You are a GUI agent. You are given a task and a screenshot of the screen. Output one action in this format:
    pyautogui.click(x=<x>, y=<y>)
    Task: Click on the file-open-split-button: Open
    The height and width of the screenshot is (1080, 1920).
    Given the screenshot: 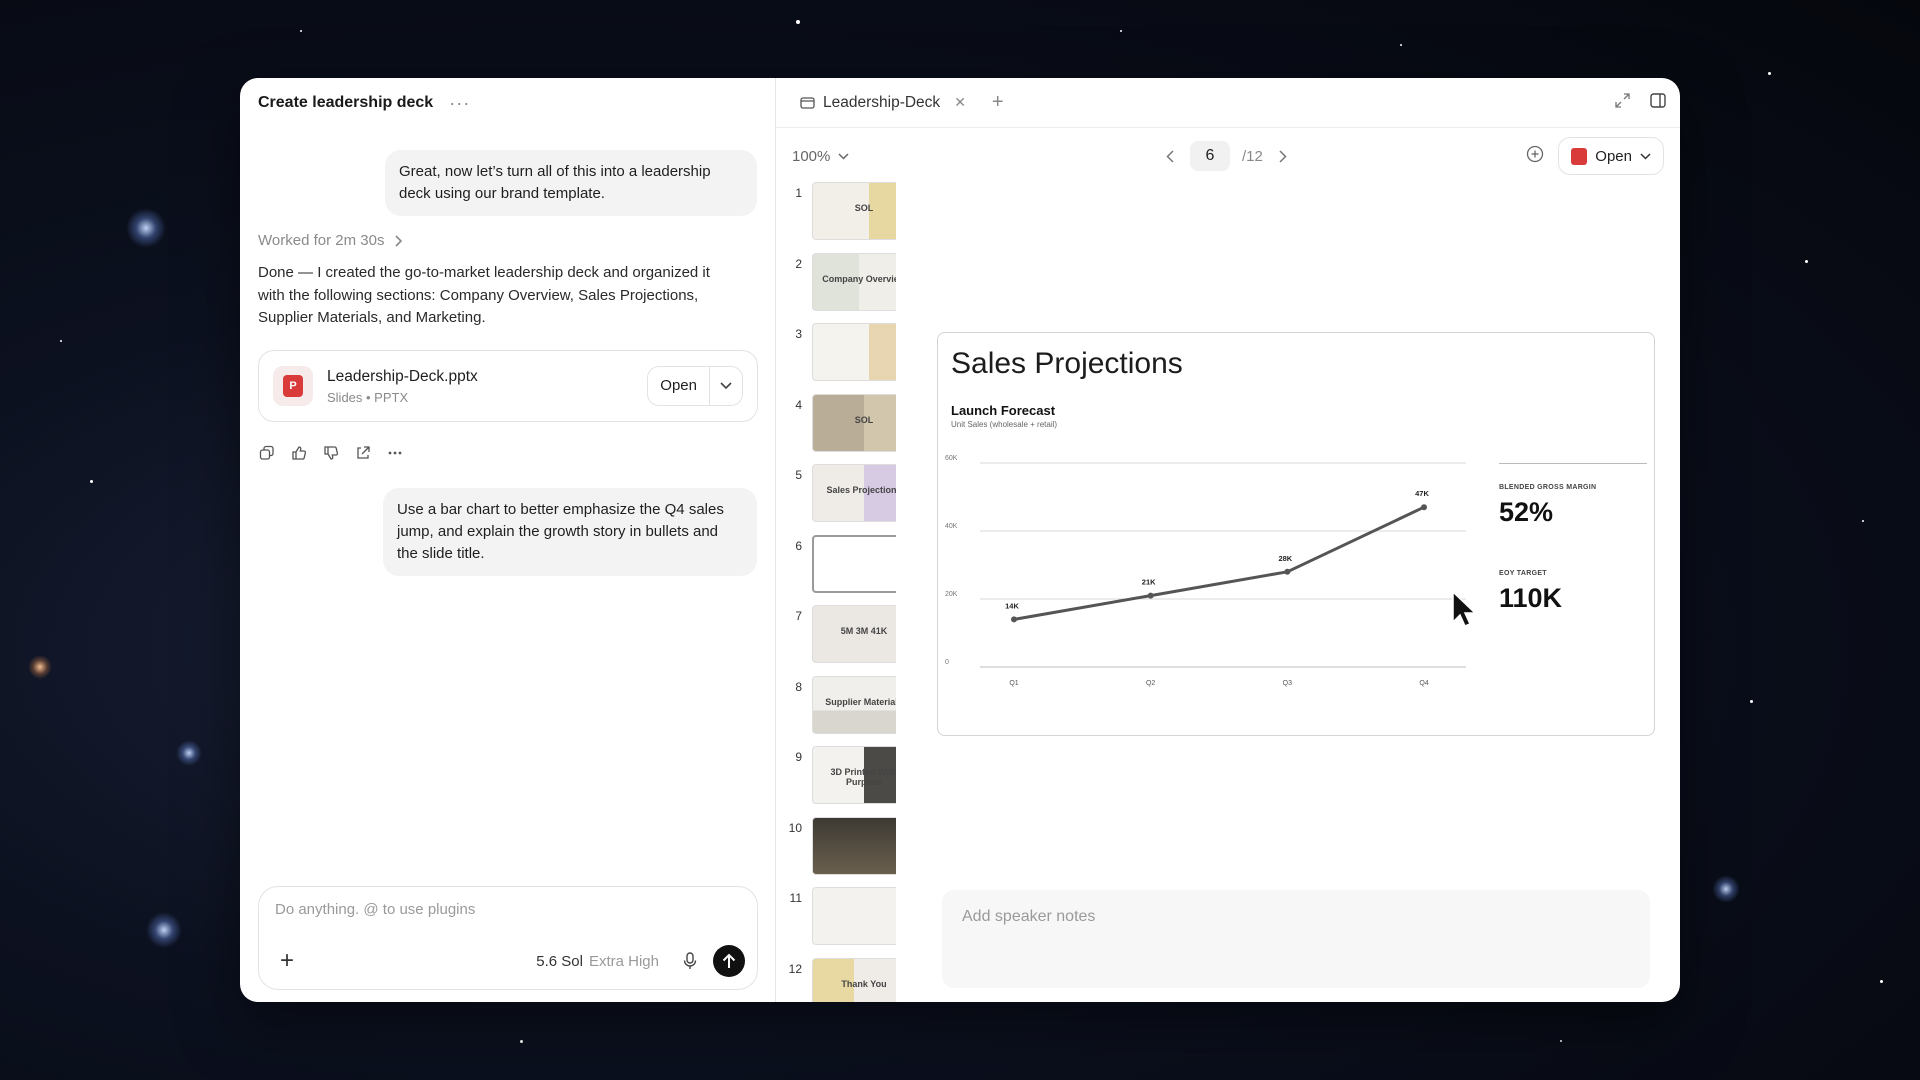 What is the action you would take?
    pyautogui.click(x=695, y=386)
    